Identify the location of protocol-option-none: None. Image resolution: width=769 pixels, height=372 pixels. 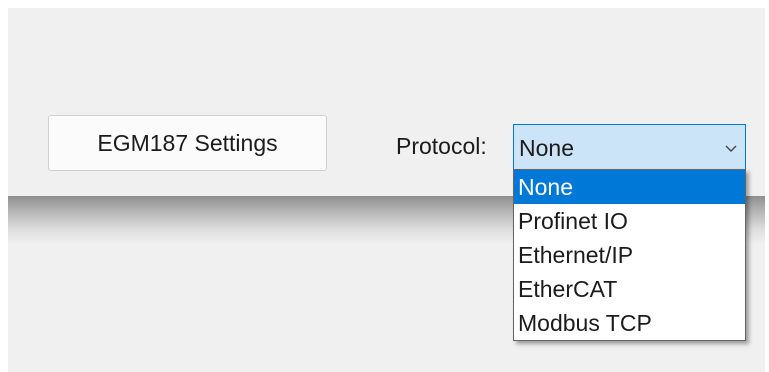
(629, 187).